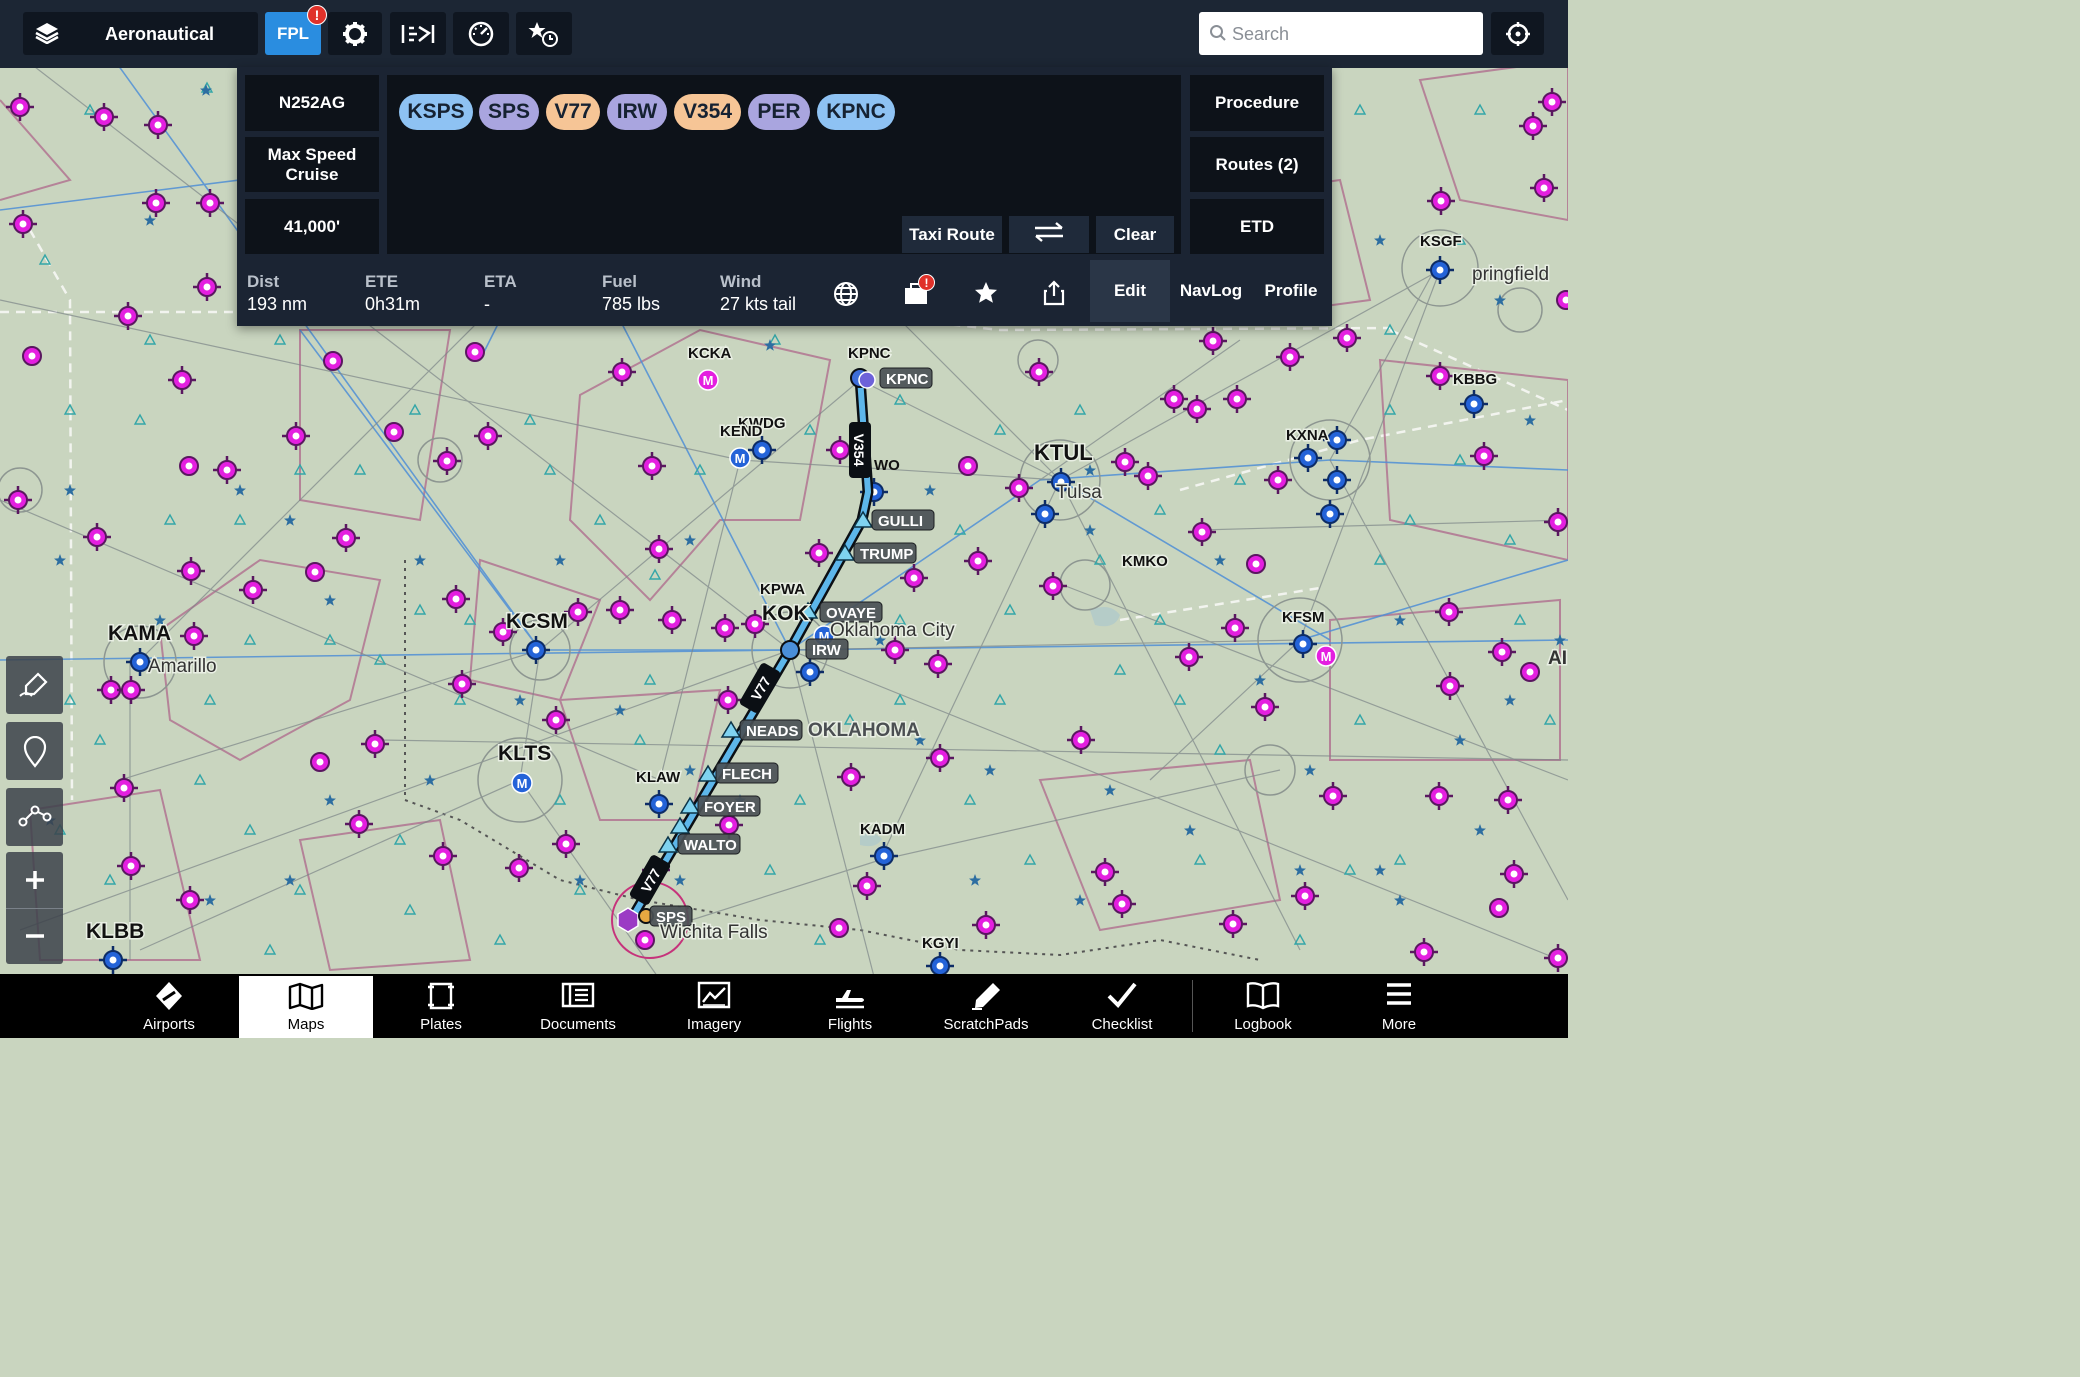 Image resolution: width=2080 pixels, height=1377 pixels. What do you see at coordinates (940, 943) in the screenshot?
I see `map-label: KGYI` at bounding box center [940, 943].